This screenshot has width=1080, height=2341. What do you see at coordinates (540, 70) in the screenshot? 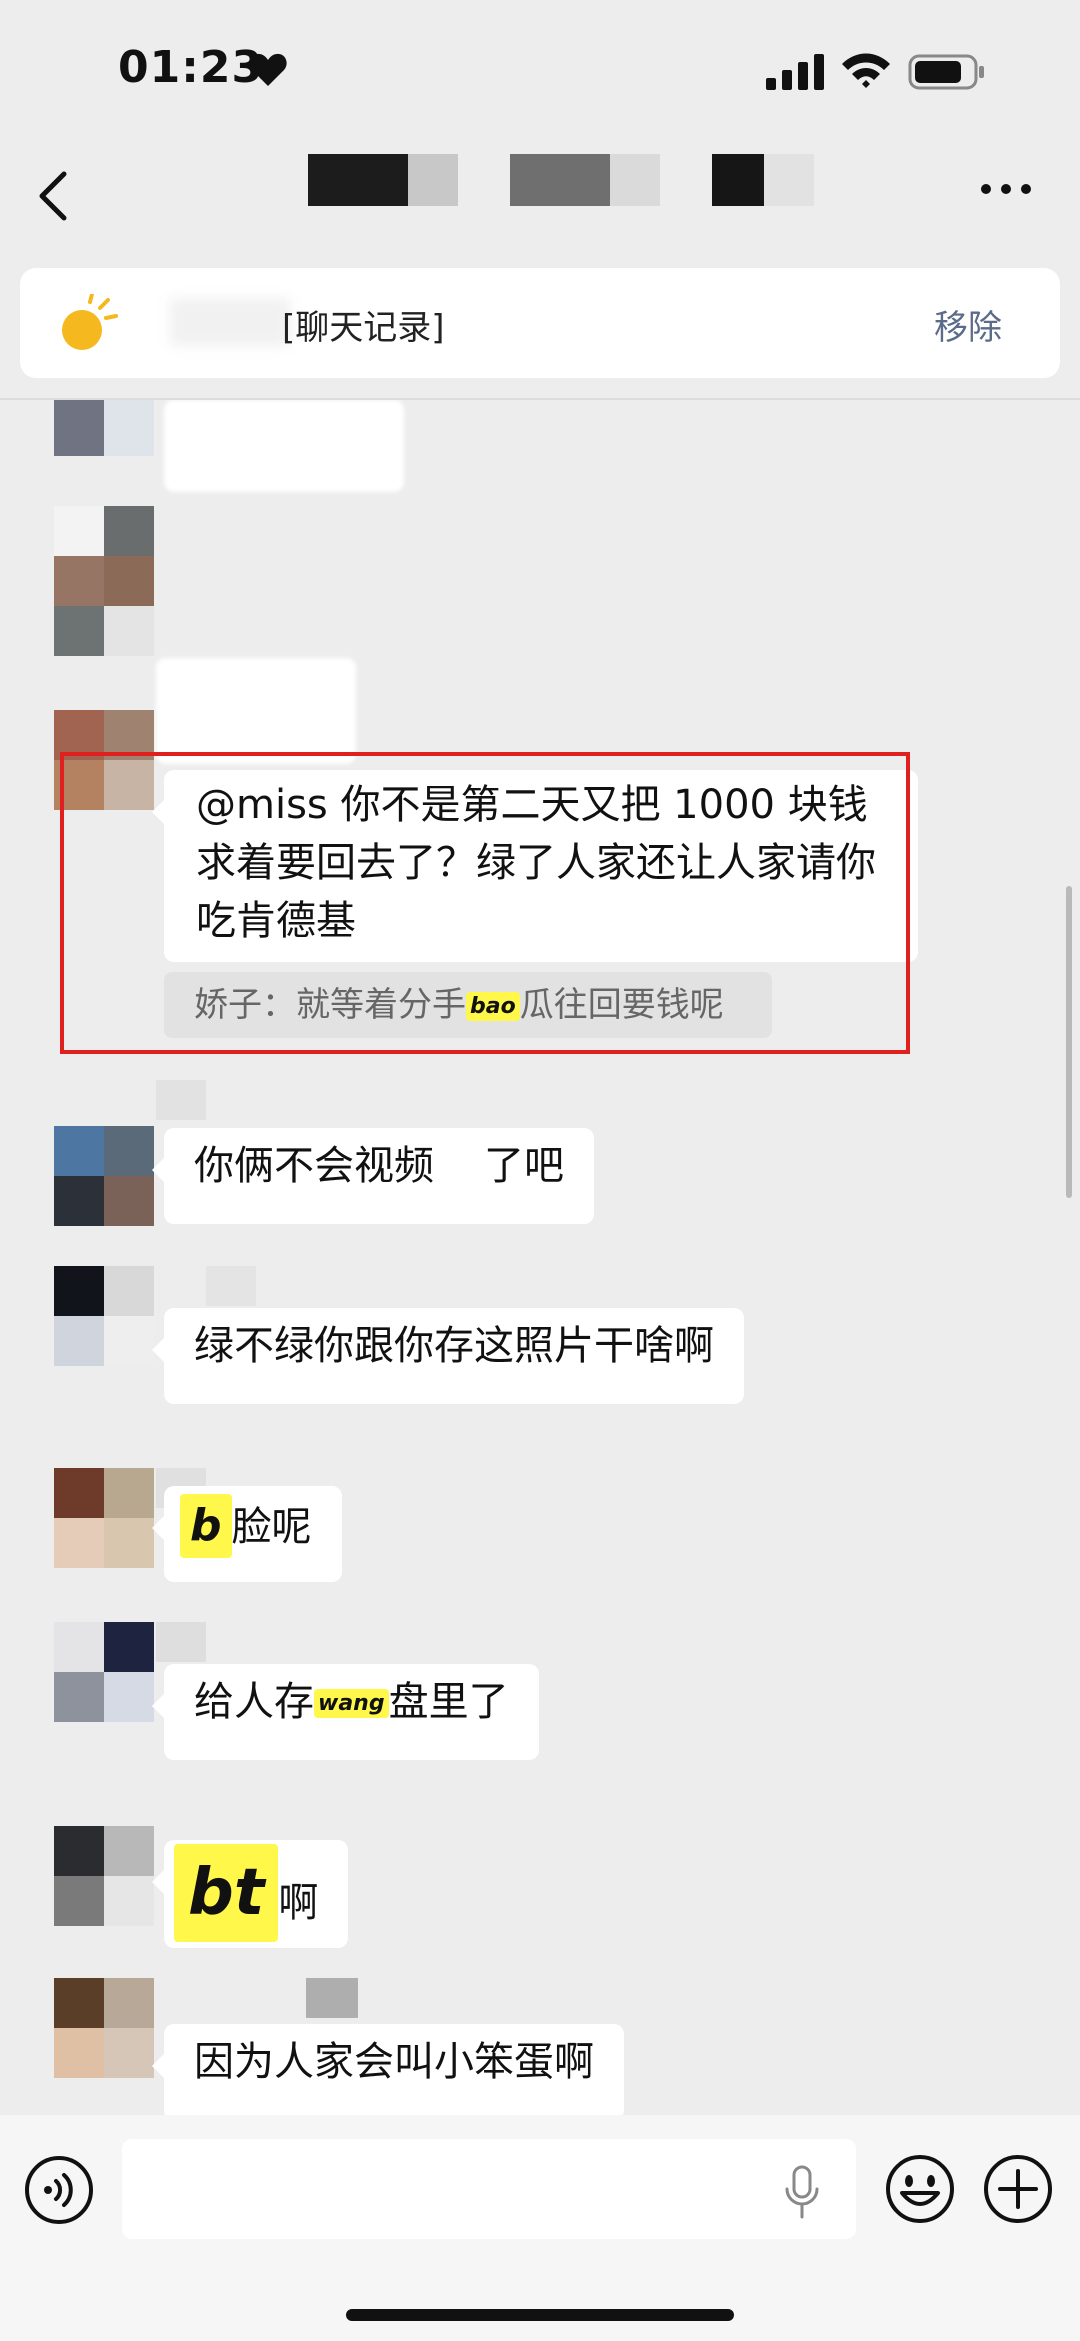
I see `status-bar: 01:23` at bounding box center [540, 70].